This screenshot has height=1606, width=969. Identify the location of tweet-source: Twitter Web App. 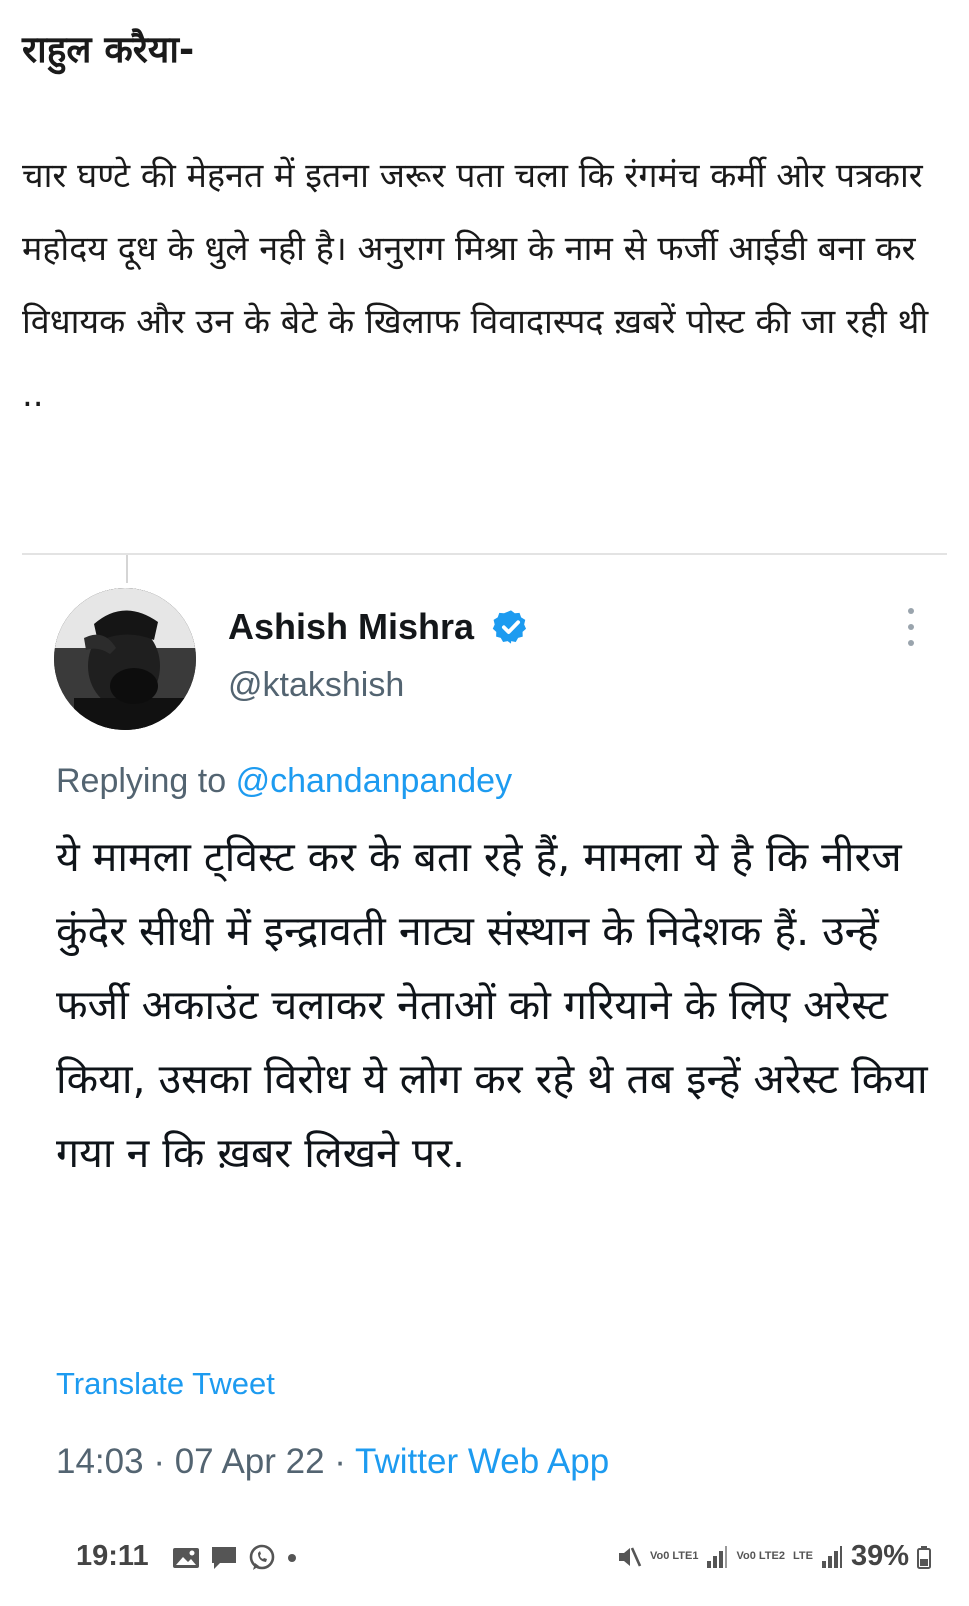
(482, 1461).